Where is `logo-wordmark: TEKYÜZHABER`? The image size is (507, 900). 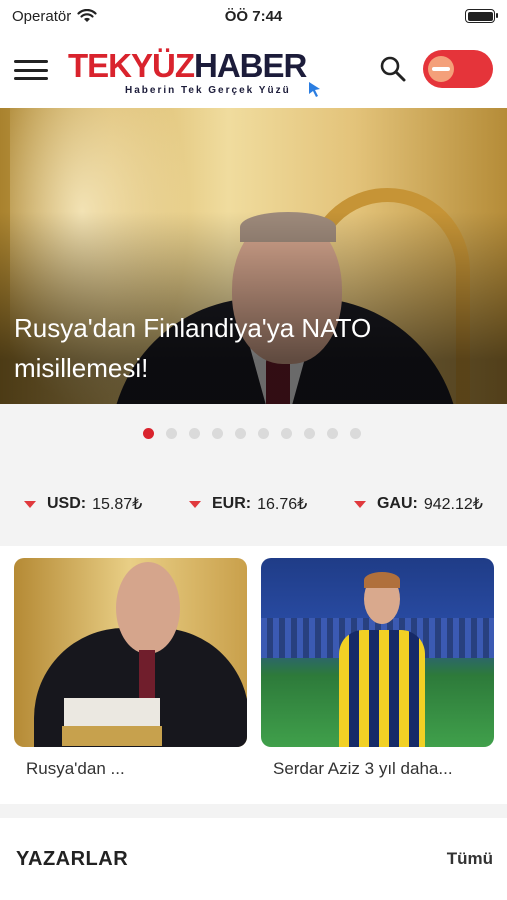 logo-wordmark: TEKYÜZHABER is located at coordinates (187, 65).